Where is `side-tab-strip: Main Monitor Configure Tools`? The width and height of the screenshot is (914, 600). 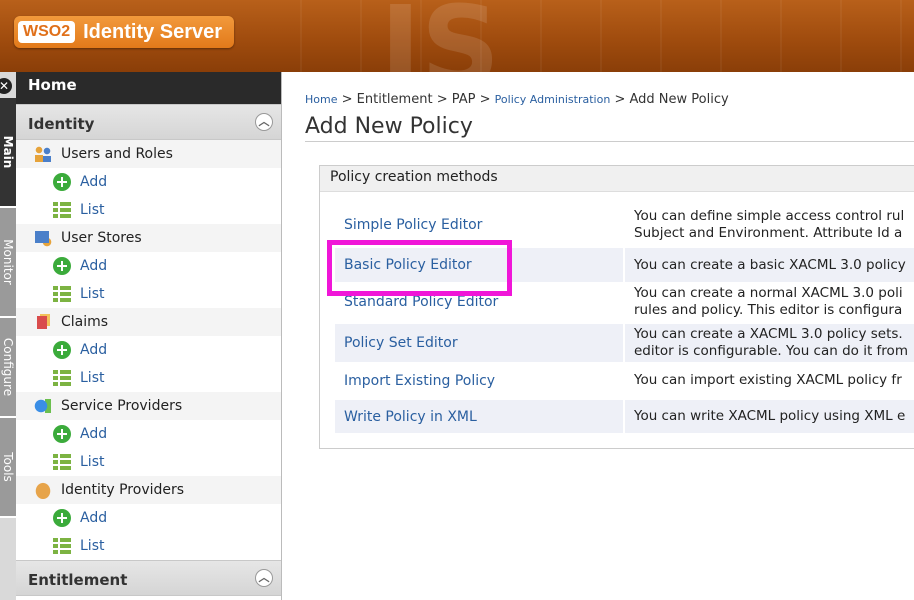 side-tab-strip: Main Monitor Configure Tools is located at coordinates (8, 336).